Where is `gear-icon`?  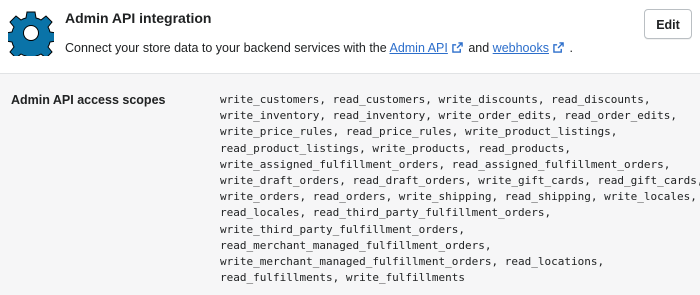 gear-icon is located at coordinates (31, 33).